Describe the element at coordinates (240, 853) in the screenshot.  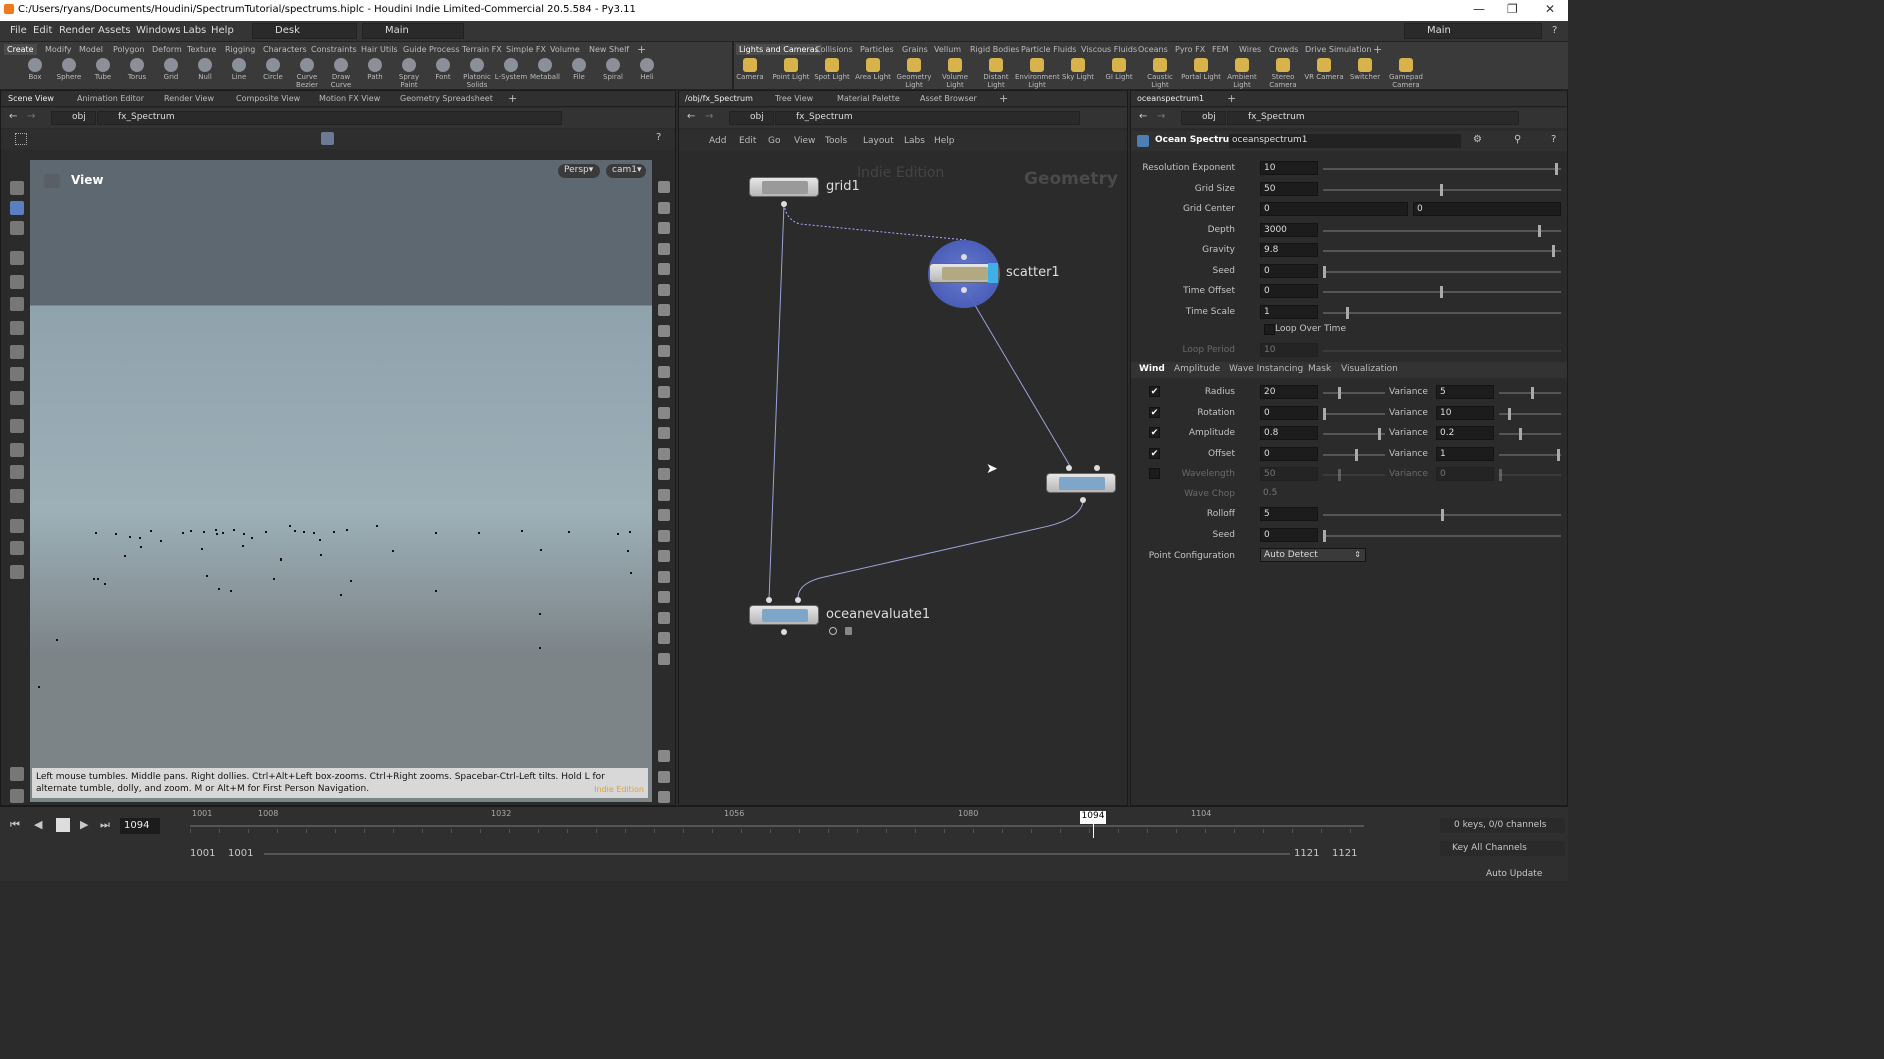
I see `range-start2-field: 1001` at that location.